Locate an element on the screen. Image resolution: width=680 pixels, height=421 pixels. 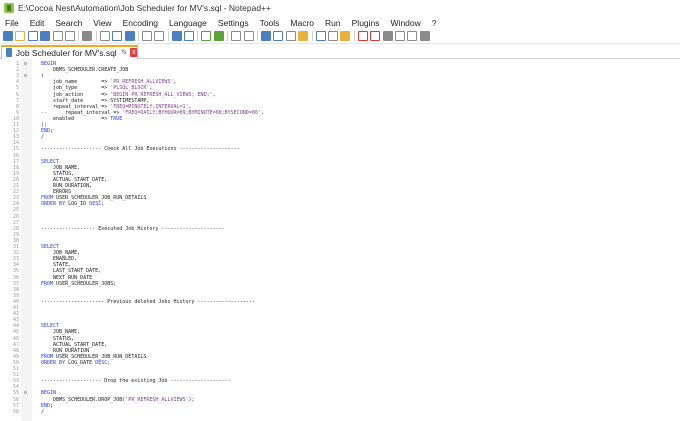
code-token: RUN_DURATION is located at coordinates (65, 350).